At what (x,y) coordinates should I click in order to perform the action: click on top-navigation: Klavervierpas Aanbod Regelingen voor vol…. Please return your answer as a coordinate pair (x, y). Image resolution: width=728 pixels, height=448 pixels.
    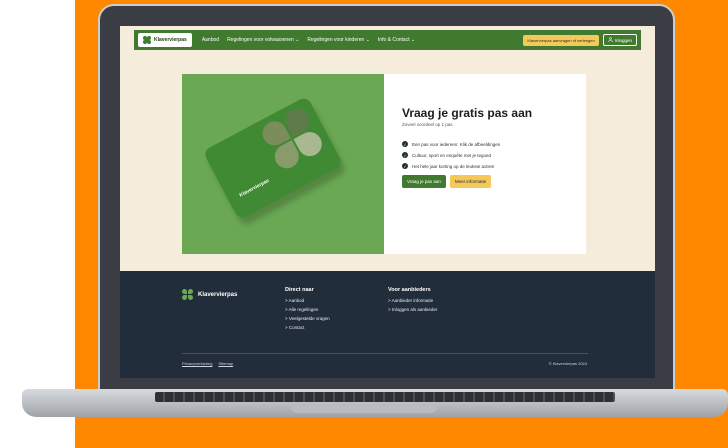
    Looking at the image, I should click on (387, 40).